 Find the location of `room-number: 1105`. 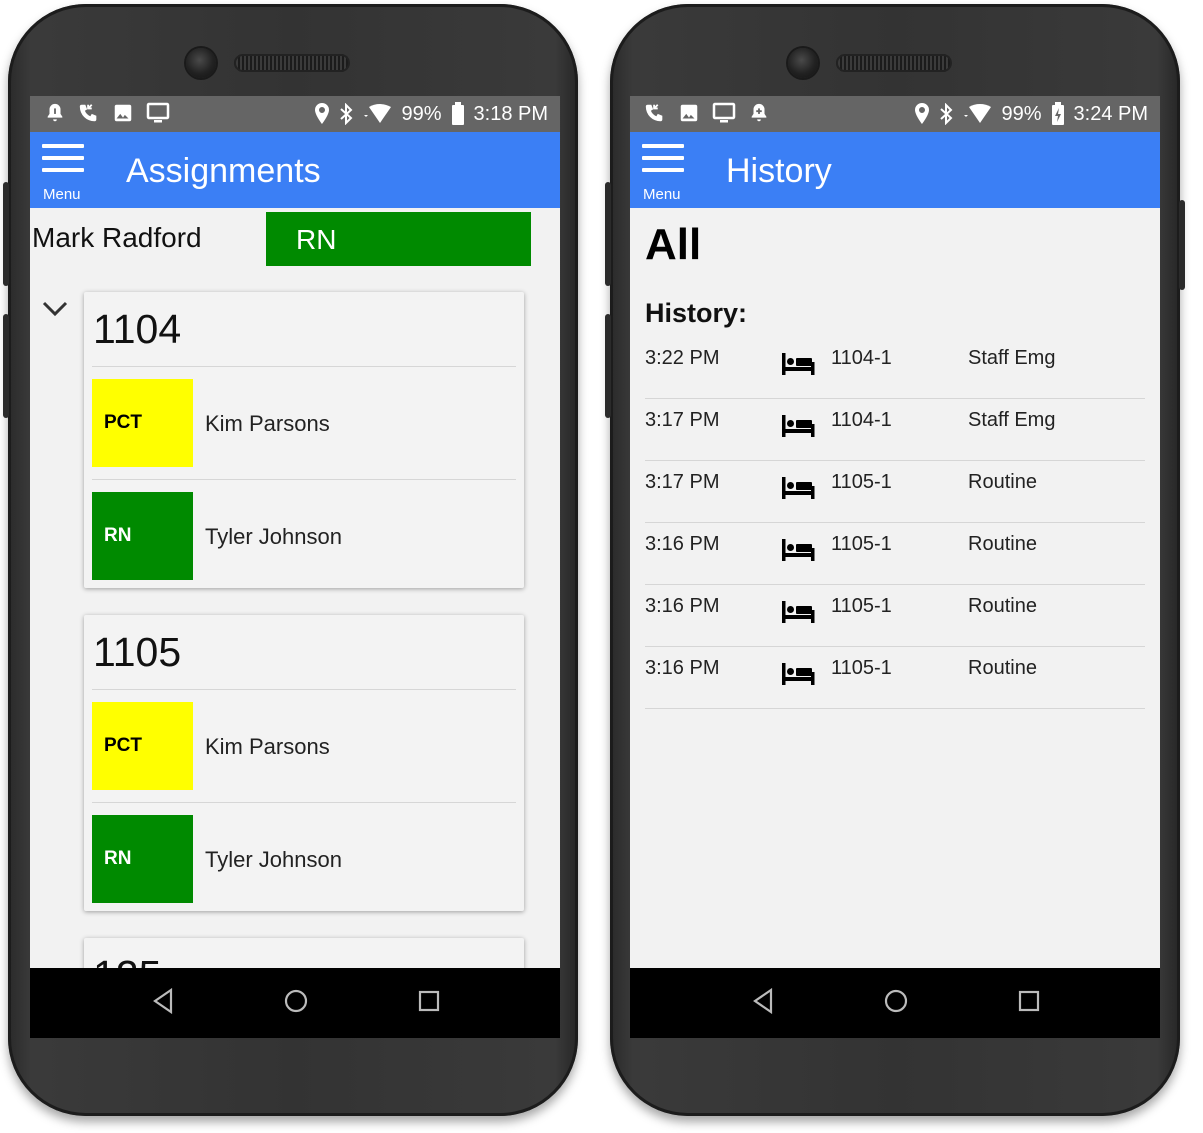

room-number: 1105 is located at coordinates (137, 652).